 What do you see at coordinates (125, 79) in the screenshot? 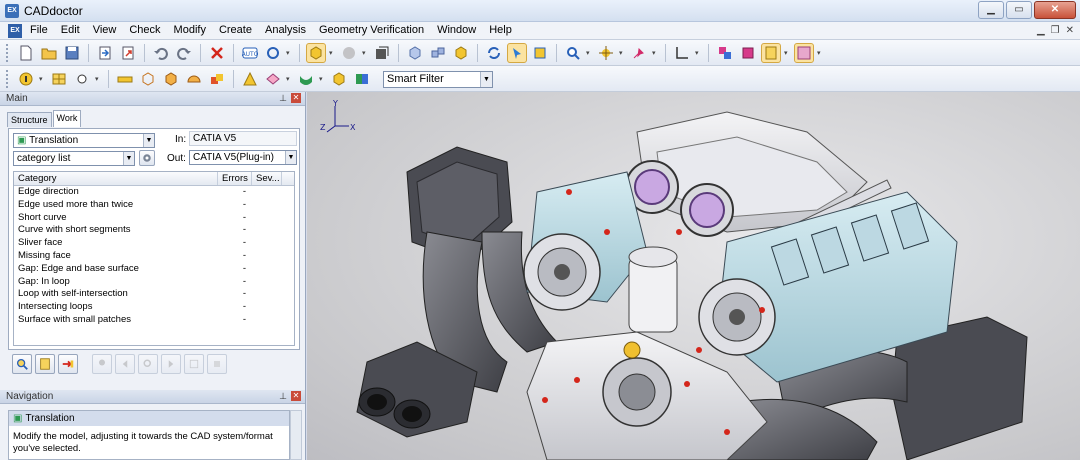
I see `ruler-icon` at bounding box center [125, 79].